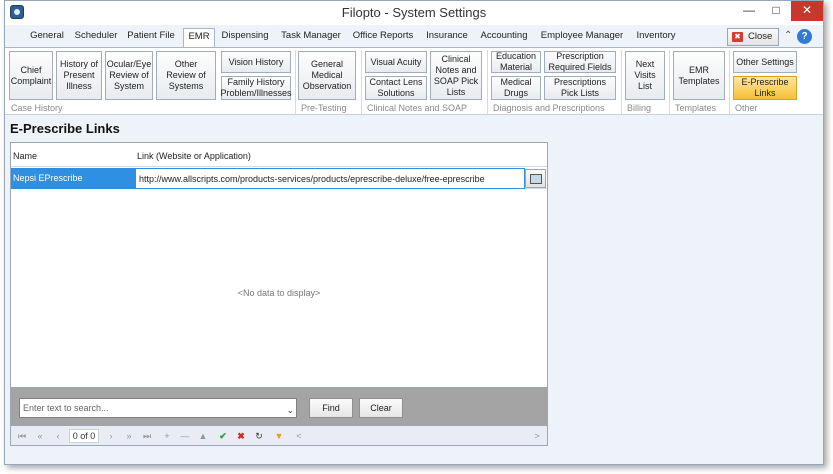 Image resolution: width=833 pixels, height=474 pixels. I want to click on close-icon: ✖, so click(737, 37).